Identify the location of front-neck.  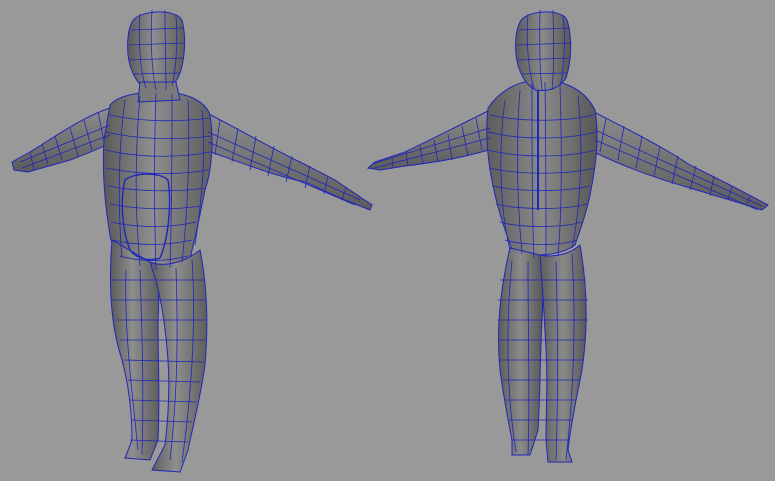
(159, 92).